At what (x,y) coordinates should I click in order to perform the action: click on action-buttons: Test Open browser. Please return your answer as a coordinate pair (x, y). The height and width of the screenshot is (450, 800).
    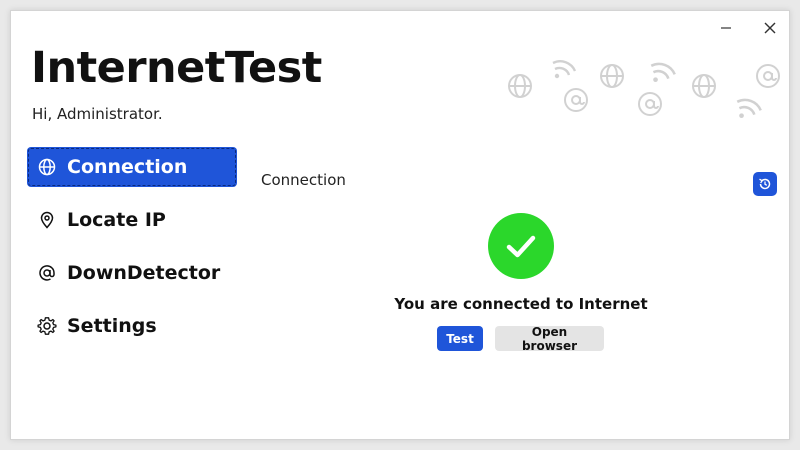
    Looking at the image, I should click on (520, 339).